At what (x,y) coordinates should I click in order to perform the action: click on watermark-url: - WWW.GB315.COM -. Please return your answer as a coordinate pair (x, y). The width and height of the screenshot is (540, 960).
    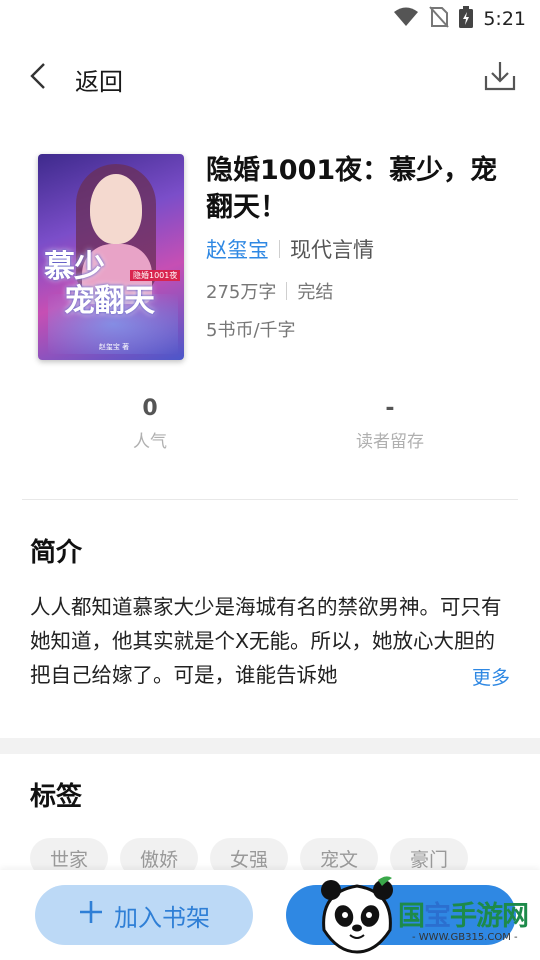
    Looking at the image, I should click on (465, 937).